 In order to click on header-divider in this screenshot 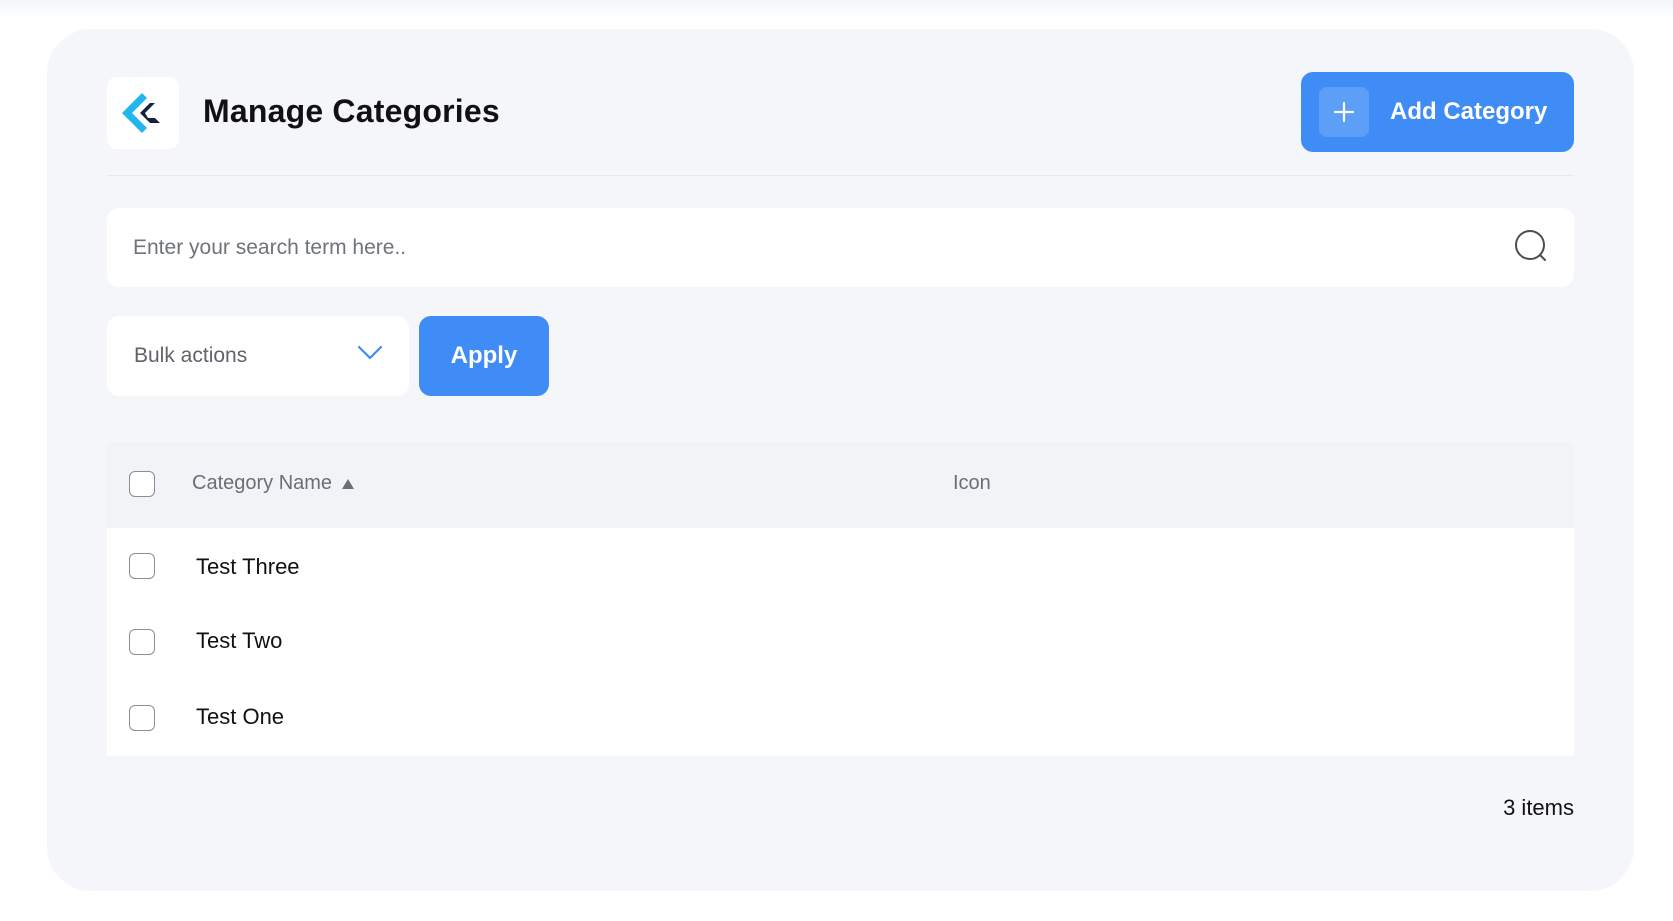, I will do `click(840, 175)`.